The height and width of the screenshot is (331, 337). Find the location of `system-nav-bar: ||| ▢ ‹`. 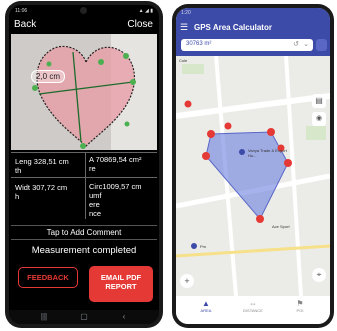

system-nav-bar: ||| ▢ ‹ is located at coordinates (84, 317).